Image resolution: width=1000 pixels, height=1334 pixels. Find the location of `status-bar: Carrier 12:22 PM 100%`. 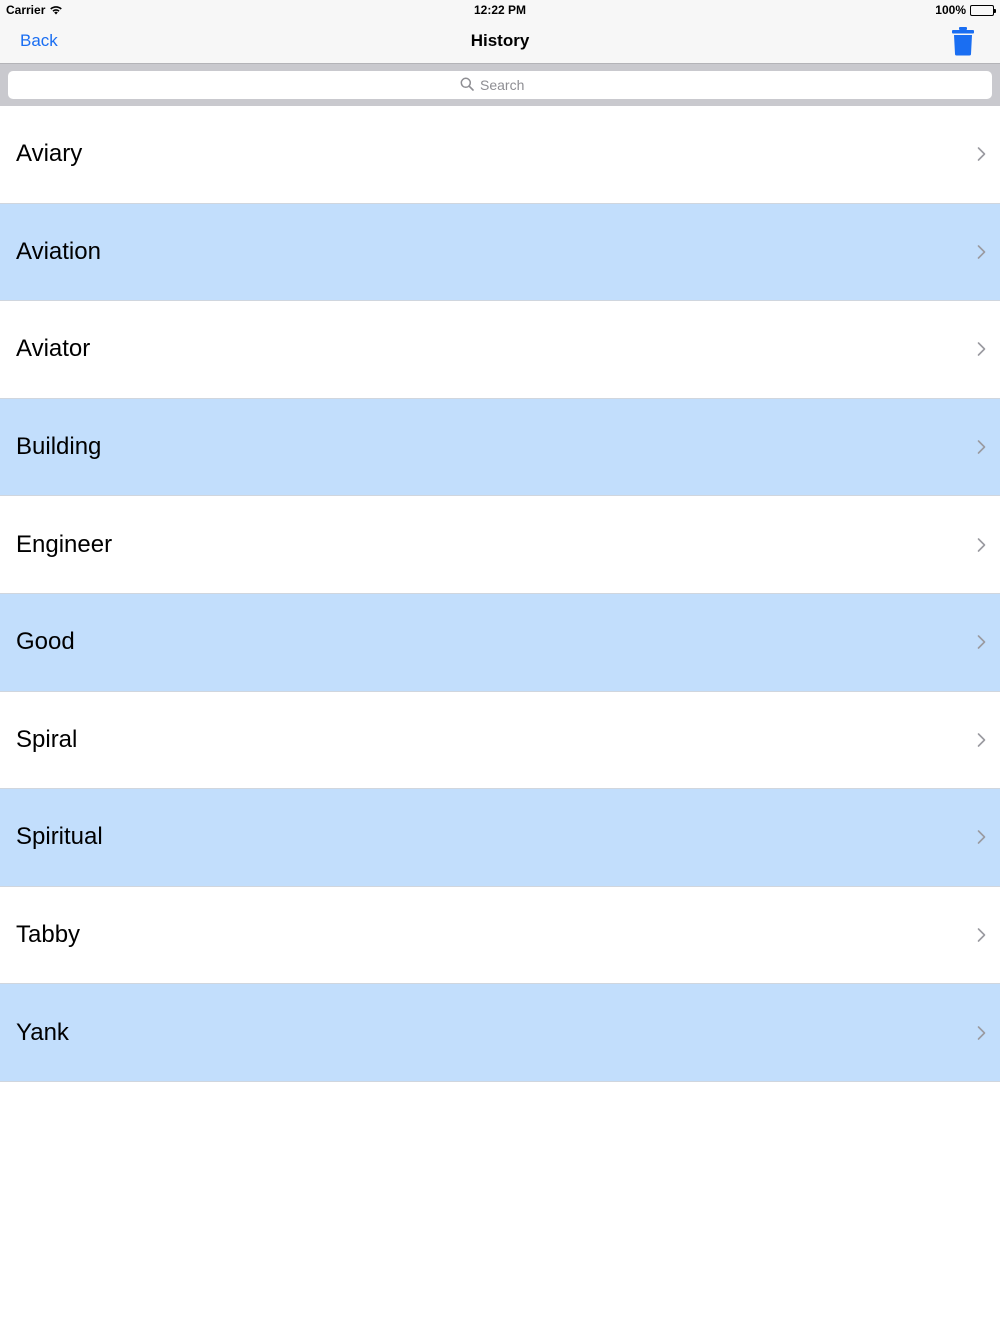

status-bar: Carrier 12:22 PM 100% is located at coordinates (500, 10).